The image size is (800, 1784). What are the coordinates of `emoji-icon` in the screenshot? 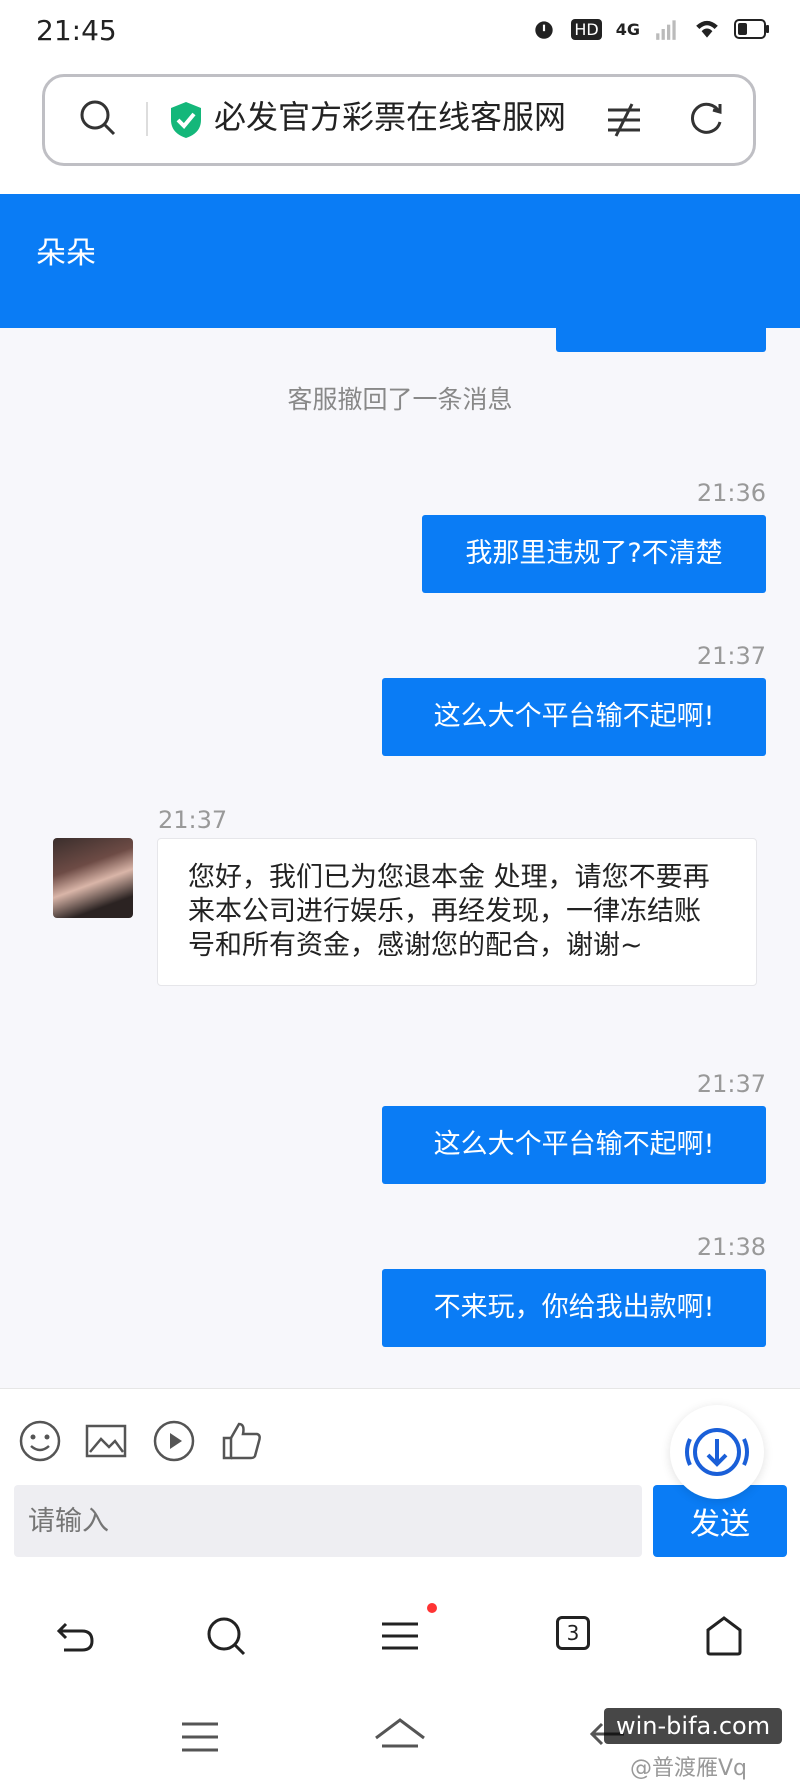 It's located at (40, 1441).